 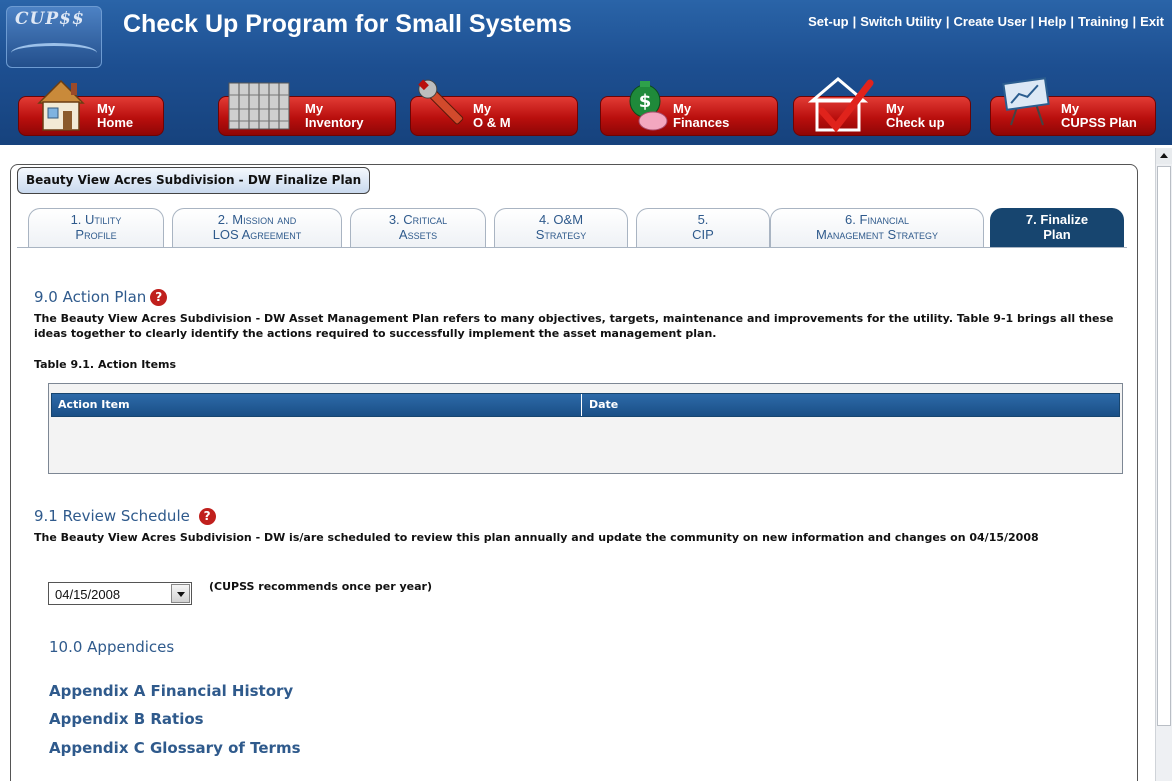 I want to click on tab-critical-assets: 3. Critical Assets, so click(x=418, y=228).